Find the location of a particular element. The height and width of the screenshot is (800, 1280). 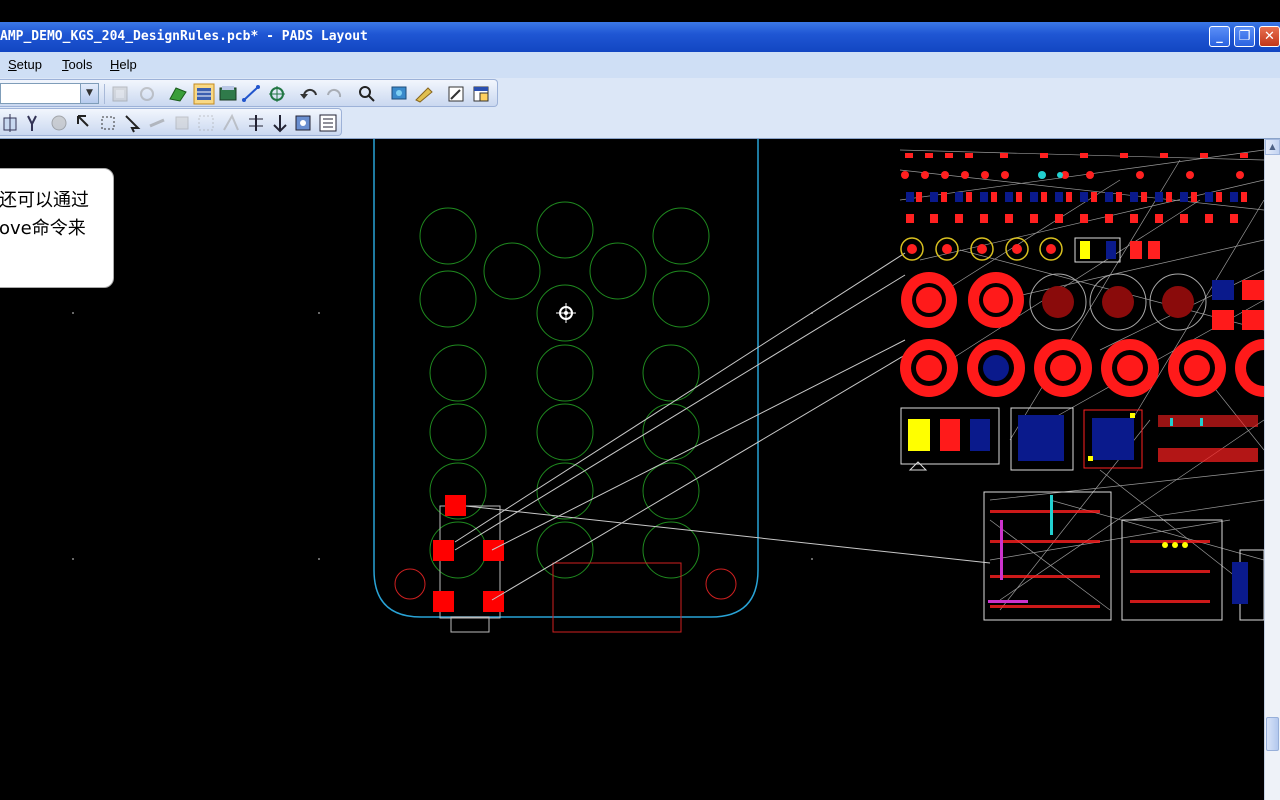

maximize-icon: ❐ is located at coordinates (1244, 36).